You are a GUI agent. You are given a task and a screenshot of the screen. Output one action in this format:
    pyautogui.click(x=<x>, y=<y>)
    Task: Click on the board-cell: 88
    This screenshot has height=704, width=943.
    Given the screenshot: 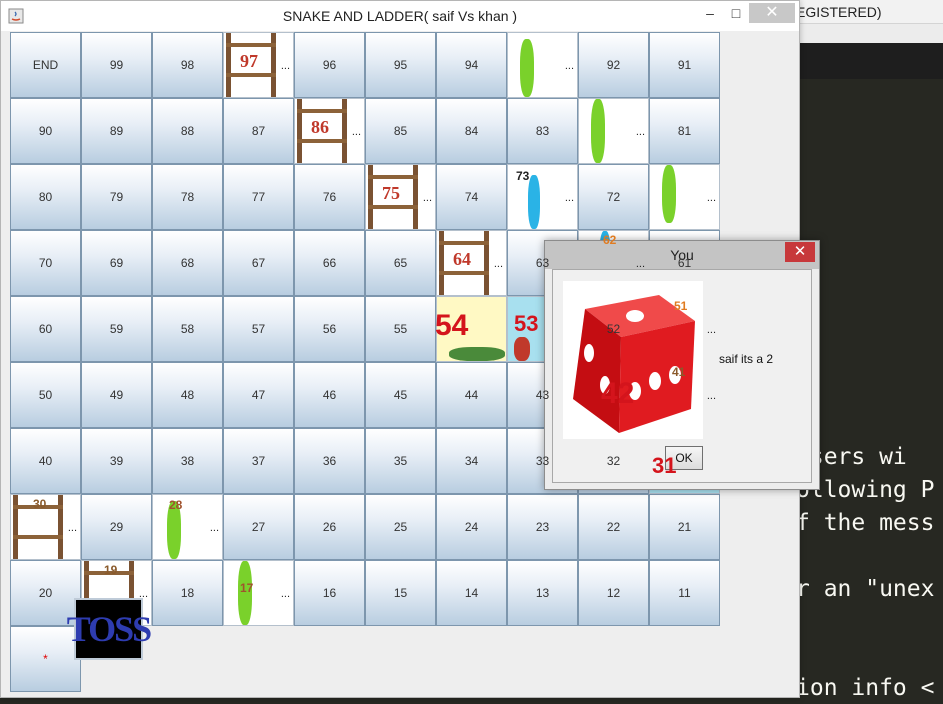 What is the action you would take?
    pyautogui.click(x=187, y=131)
    